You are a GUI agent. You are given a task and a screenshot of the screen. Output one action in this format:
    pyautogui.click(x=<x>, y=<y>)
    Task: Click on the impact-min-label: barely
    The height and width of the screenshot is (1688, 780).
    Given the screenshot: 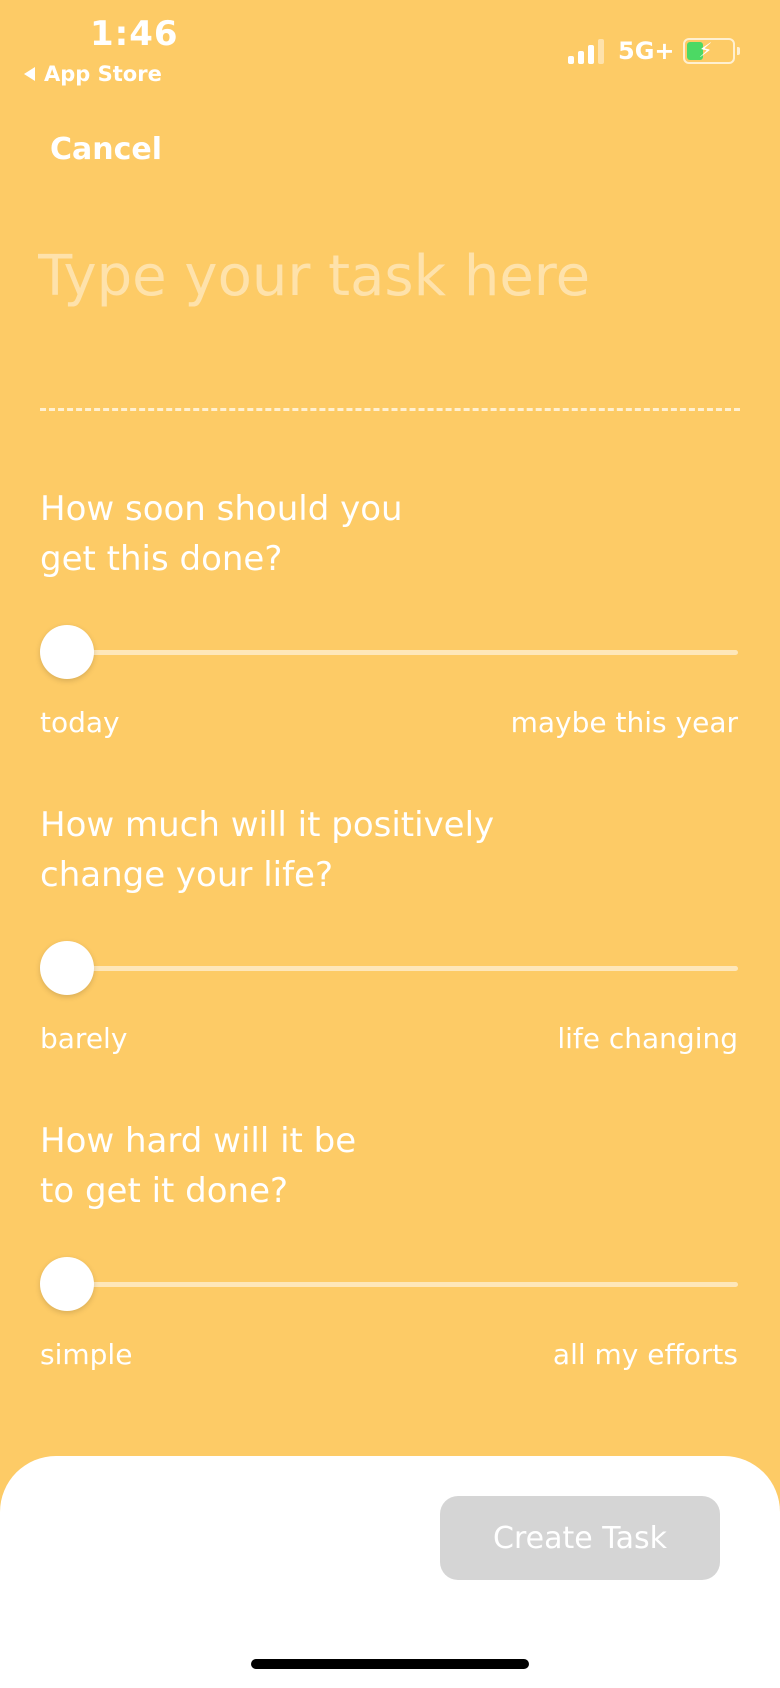 What is the action you would take?
    pyautogui.click(x=84, y=1038)
    